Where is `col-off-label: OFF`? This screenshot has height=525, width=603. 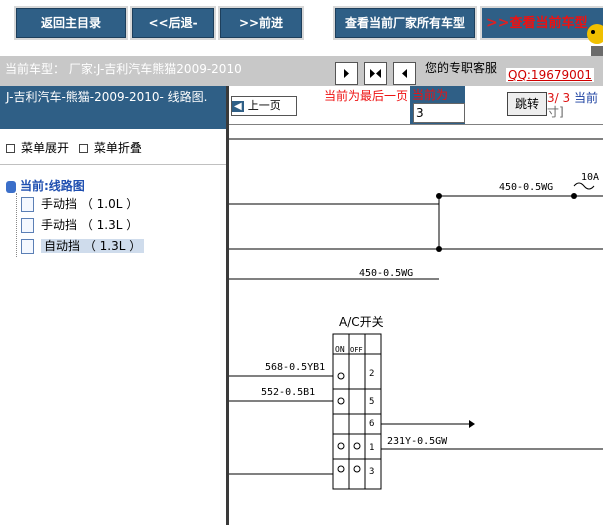
col-off-label: OFF is located at coordinates (356, 350).